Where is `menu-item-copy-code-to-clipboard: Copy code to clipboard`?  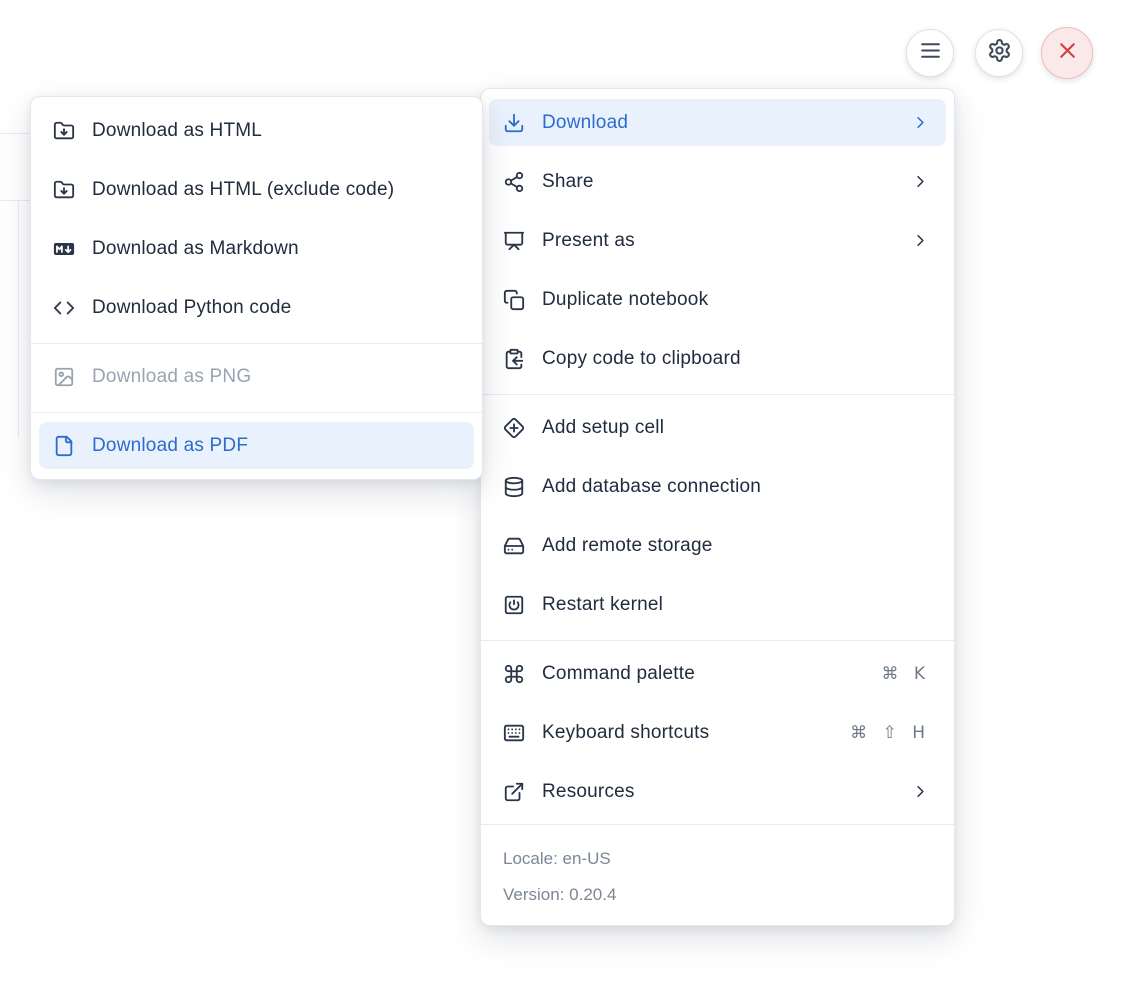 menu-item-copy-code-to-clipboard: Copy code to clipboard is located at coordinates (717, 358).